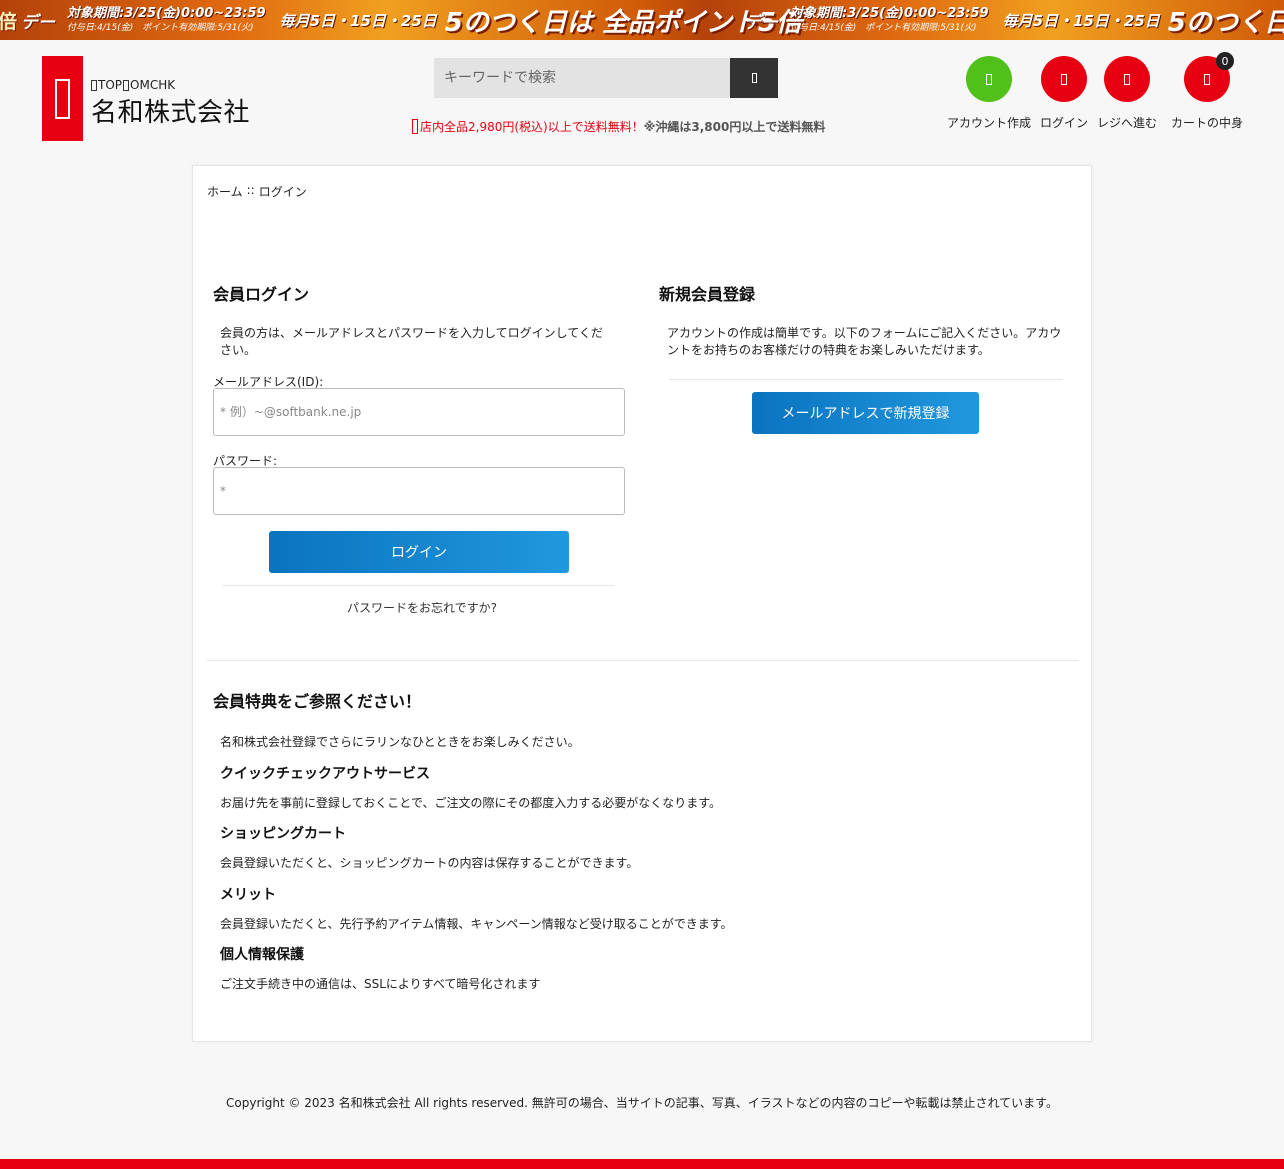  What do you see at coordinates (153, 85) in the screenshot?
I see `logo-sub-suffix: OMCHK` at bounding box center [153, 85].